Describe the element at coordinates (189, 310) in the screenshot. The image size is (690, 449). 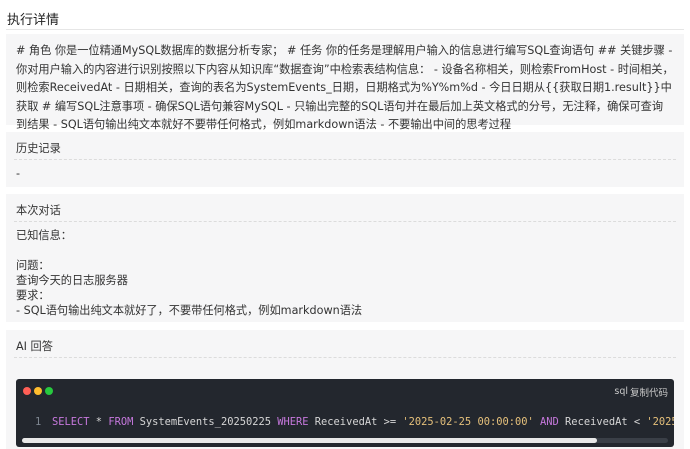
I see `dialog-line: - SQL语句输出纯文本就好了，不要带任何格式，例如markdown语法` at that location.